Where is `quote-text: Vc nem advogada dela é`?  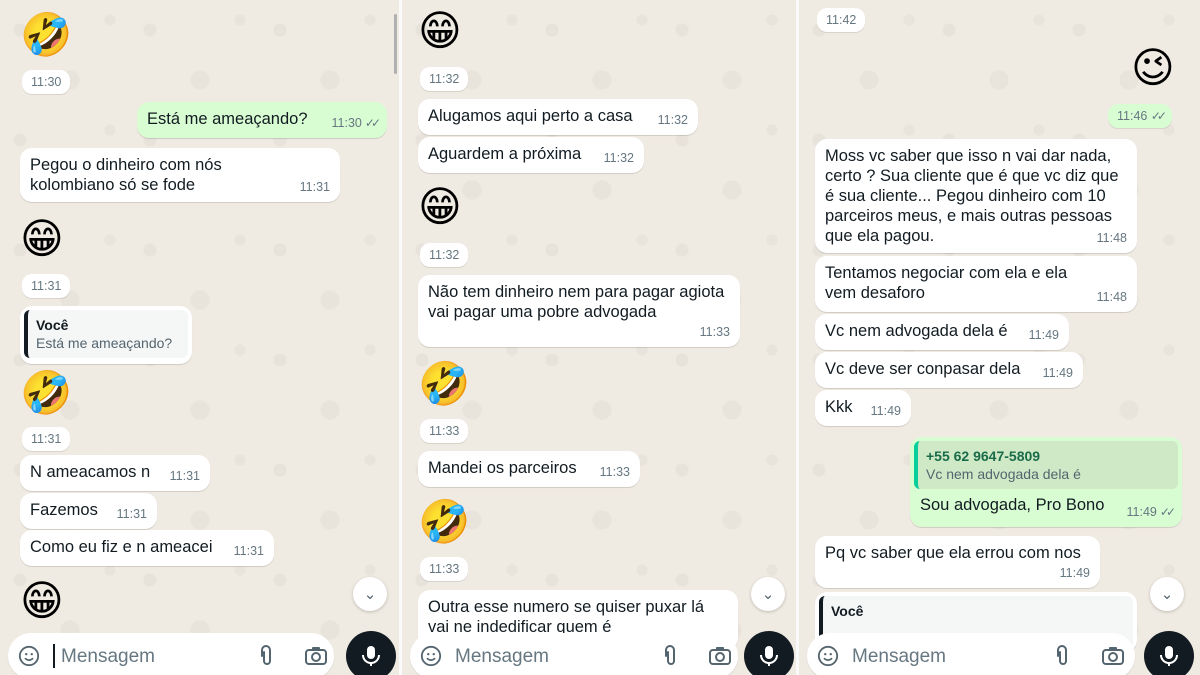
quote-text: Vc nem advogada dela é is located at coordinates (1003, 474).